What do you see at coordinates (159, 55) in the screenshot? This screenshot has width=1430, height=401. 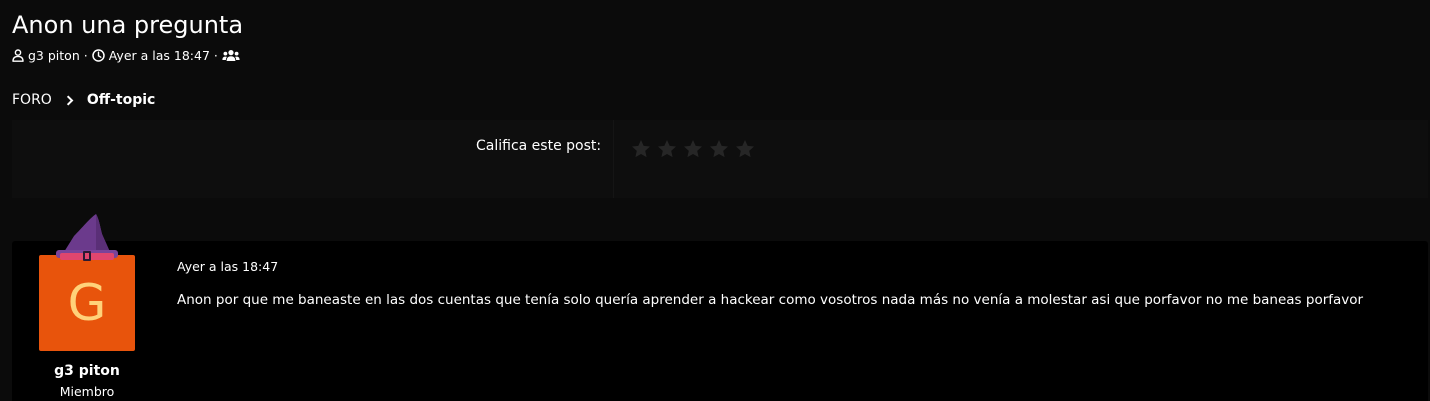 I see `thread-posted-time: Ayer a las 18:47` at bounding box center [159, 55].